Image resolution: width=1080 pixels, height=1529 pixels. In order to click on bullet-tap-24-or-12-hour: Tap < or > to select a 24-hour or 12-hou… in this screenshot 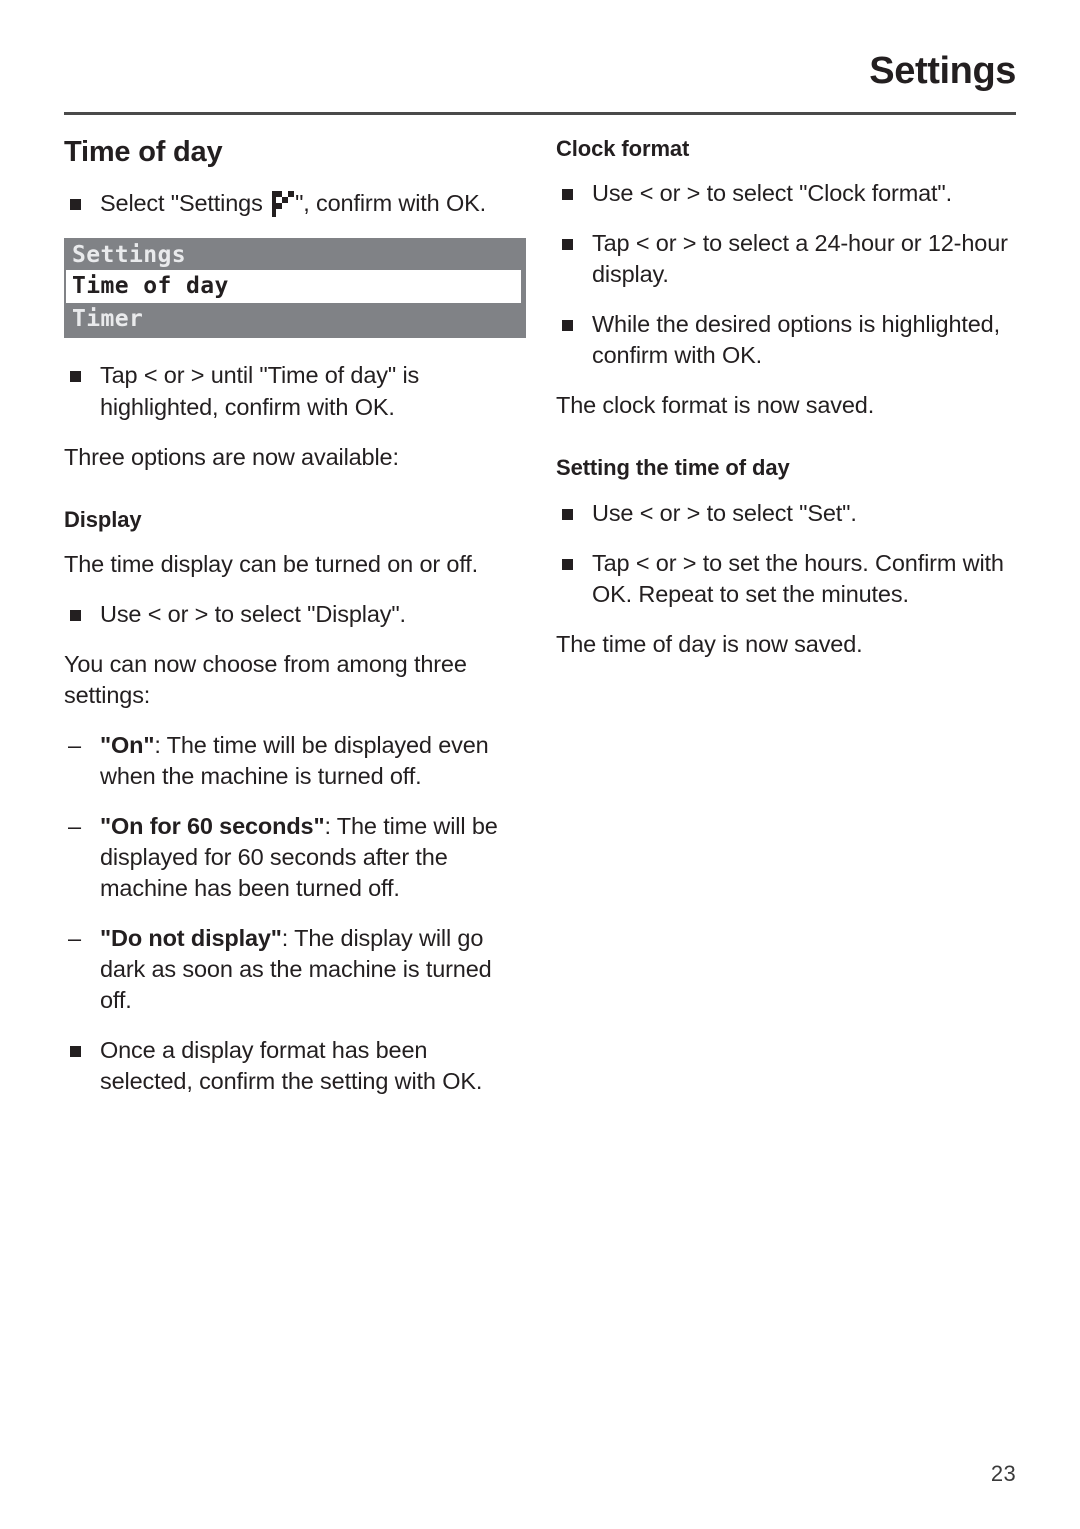, I will do `click(786, 259)`.